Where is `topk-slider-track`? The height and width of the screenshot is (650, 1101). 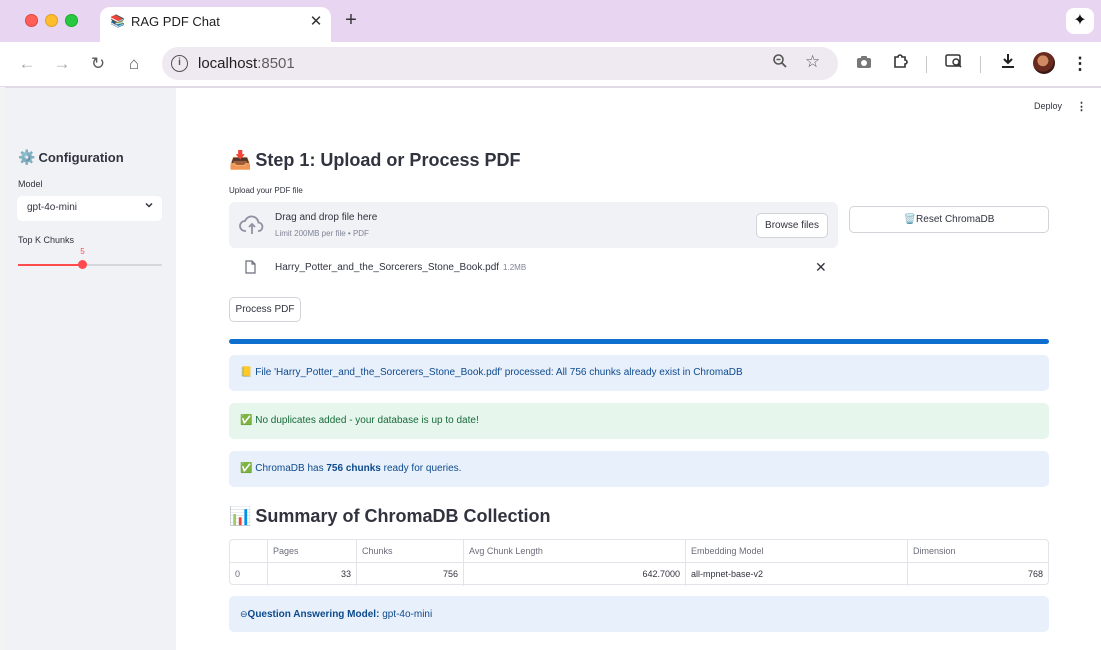 topk-slider-track is located at coordinates (90, 265).